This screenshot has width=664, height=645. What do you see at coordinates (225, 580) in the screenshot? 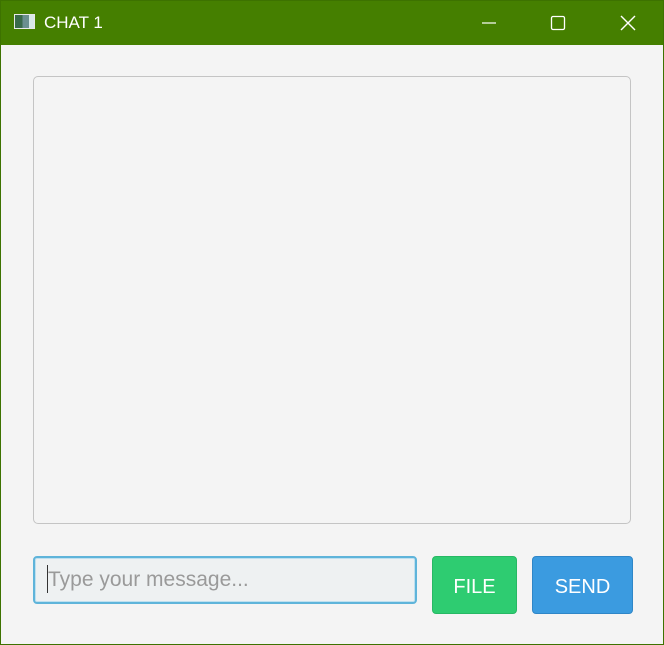
I see `message-input` at bounding box center [225, 580].